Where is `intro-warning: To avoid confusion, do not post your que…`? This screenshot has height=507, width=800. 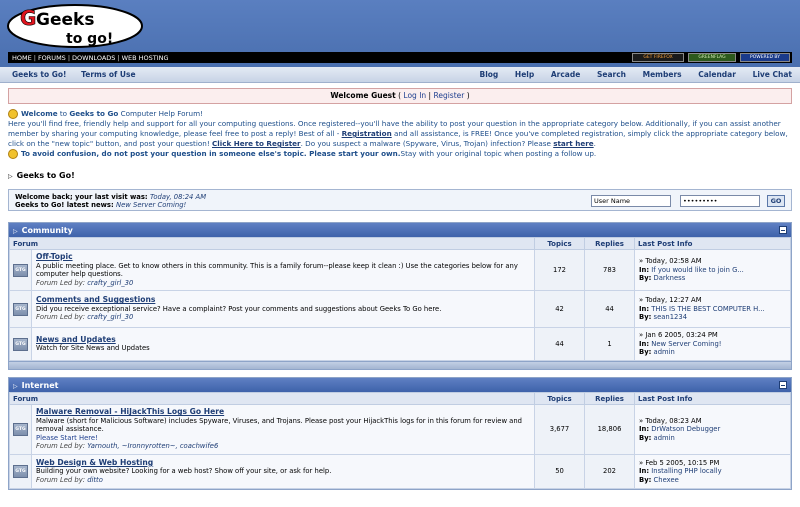
intro-warning: To avoid confusion, do not post your que… is located at coordinates (211, 153).